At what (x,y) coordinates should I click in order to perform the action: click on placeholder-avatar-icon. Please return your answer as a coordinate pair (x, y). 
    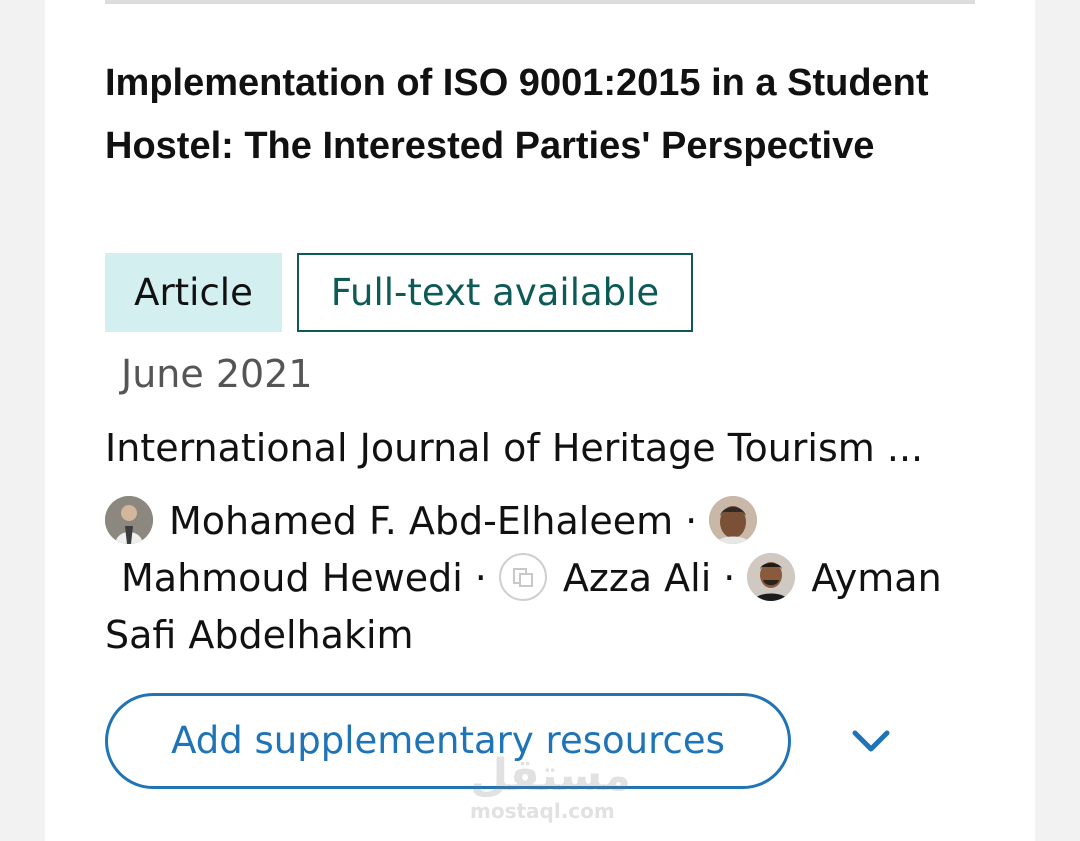
    Looking at the image, I should click on (522, 577).